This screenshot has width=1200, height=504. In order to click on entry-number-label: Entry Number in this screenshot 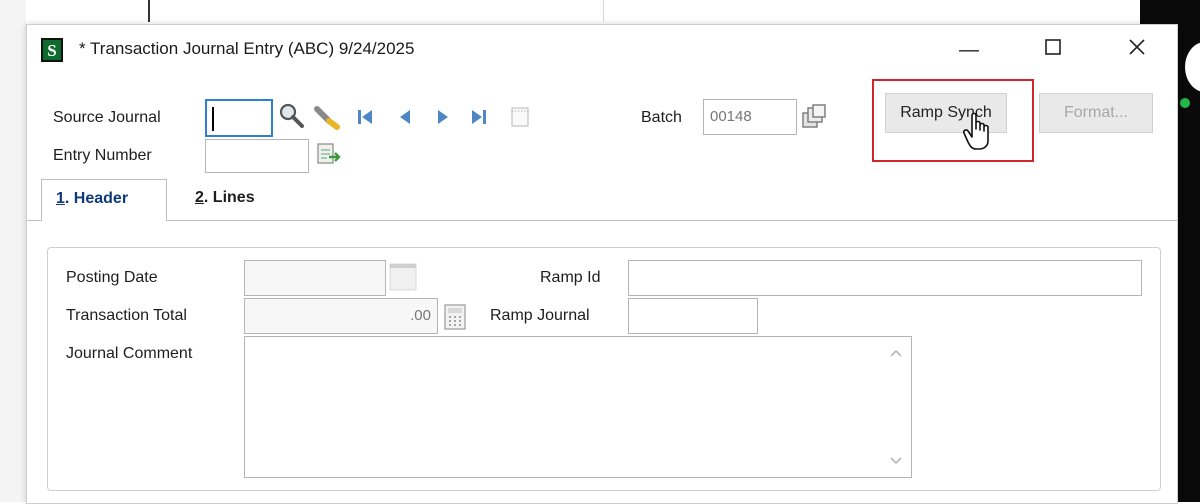, I will do `click(102, 155)`.